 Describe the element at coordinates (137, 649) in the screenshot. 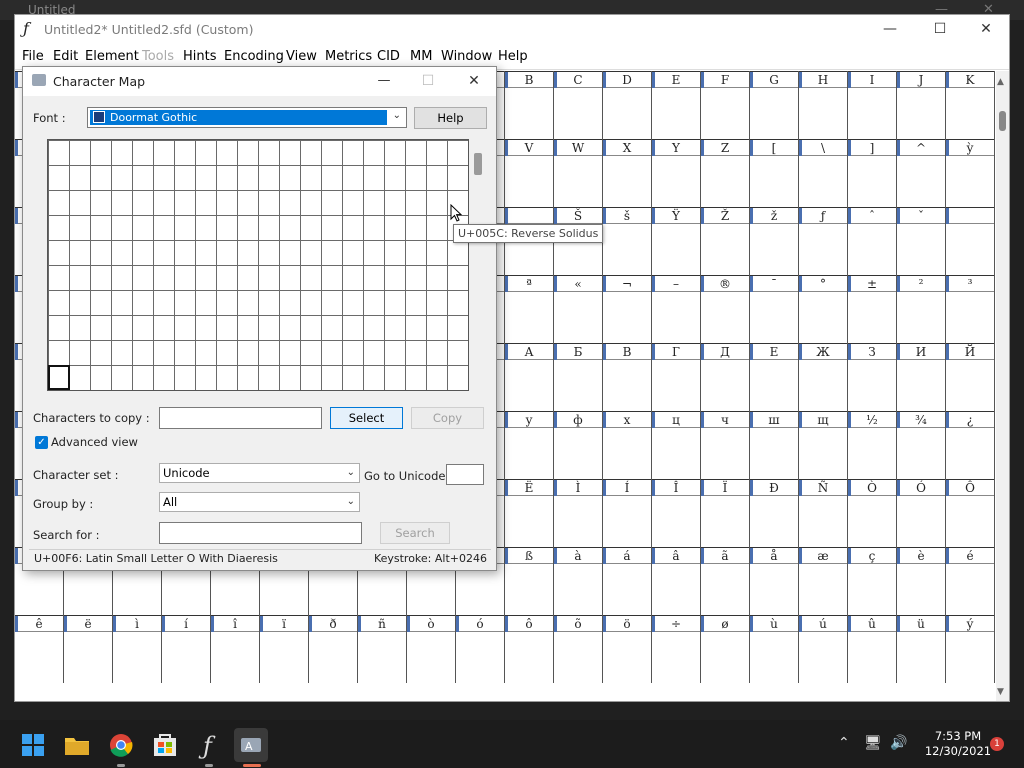

I see `glyph-cell: ì` at that location.